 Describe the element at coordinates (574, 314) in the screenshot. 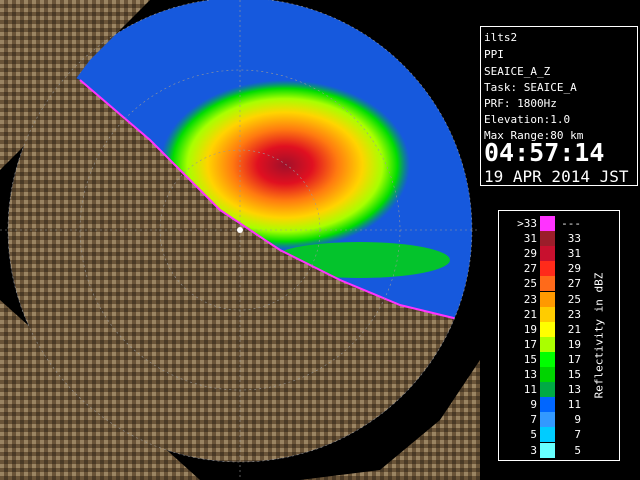

I see `legend-high-value: 23` at that location.